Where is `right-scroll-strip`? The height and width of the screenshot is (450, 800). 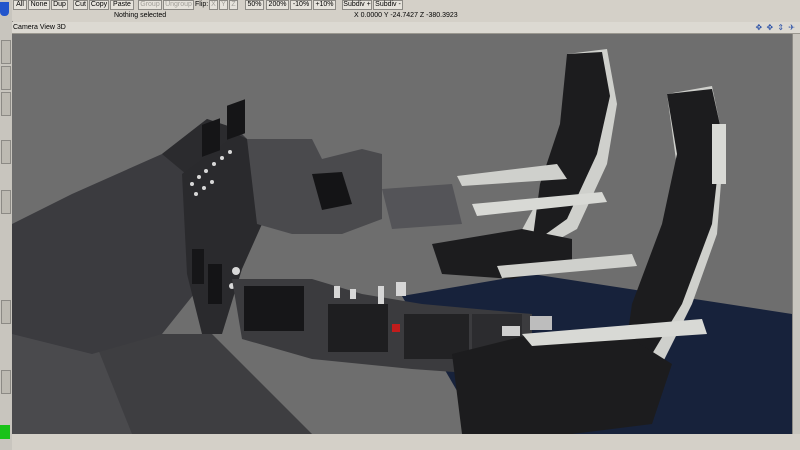
right-scroll-strip is located at coordinates (796, 234).